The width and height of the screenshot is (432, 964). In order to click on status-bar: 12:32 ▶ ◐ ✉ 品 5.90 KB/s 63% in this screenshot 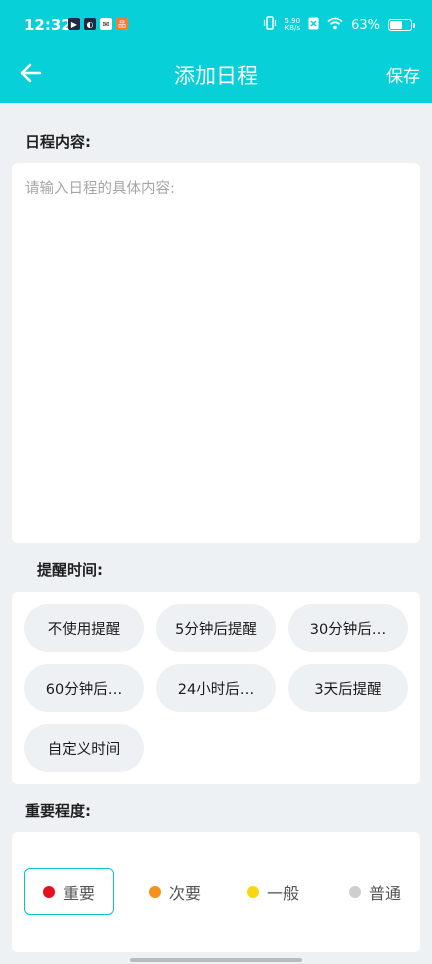, I will do `click(216, 25)`.